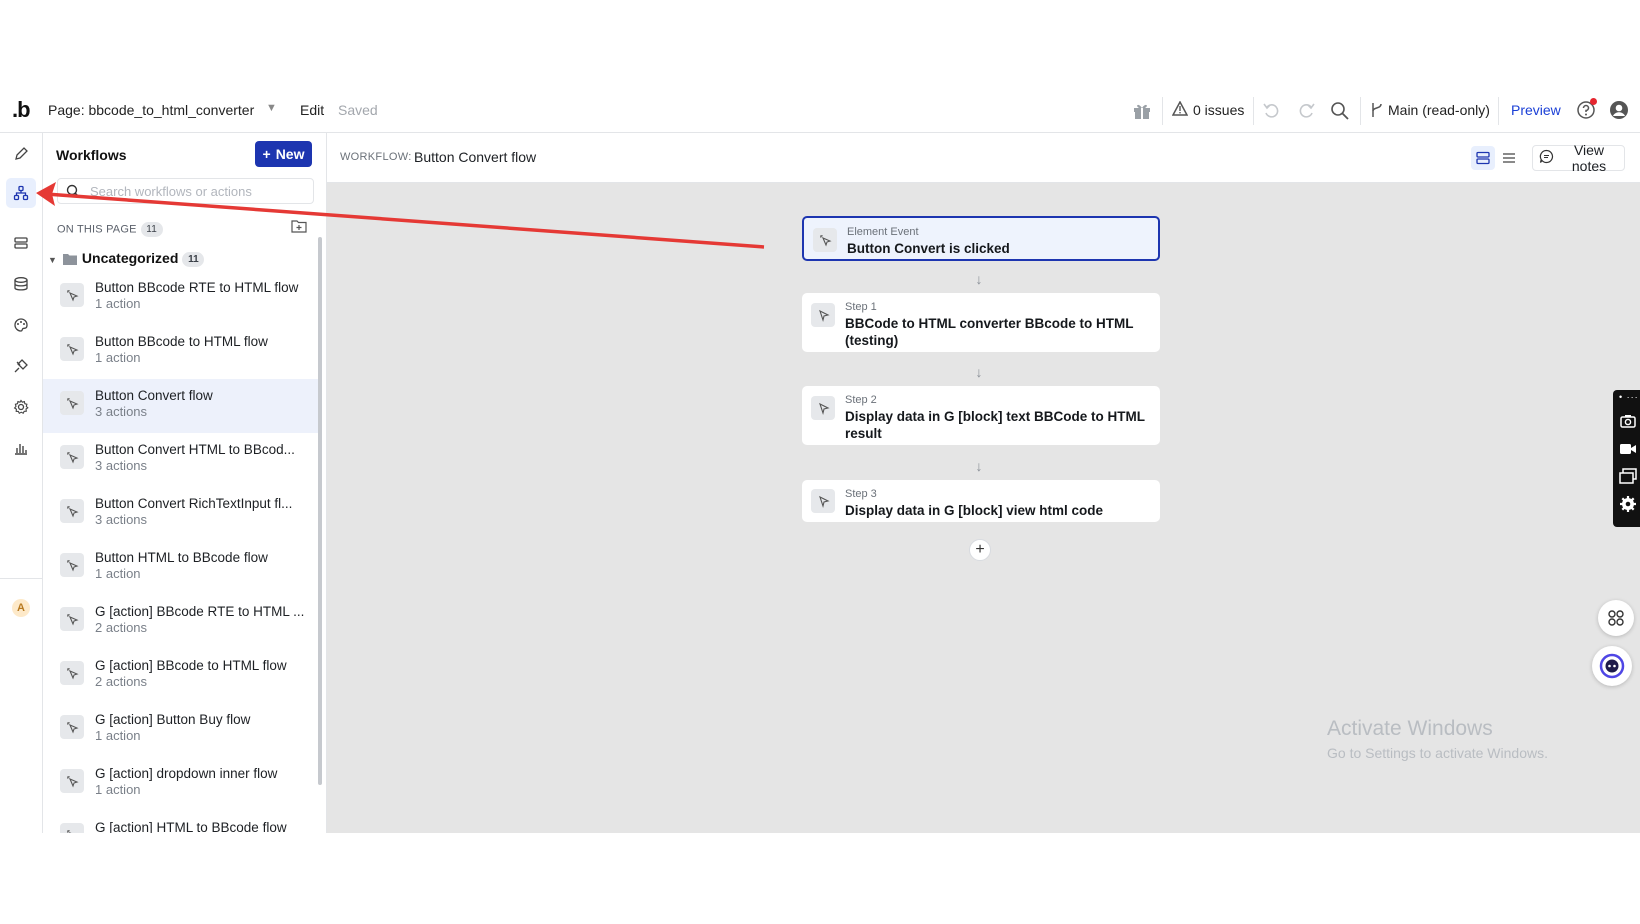 Image resolution: width=1640 pixels, height=924 pixels. What do you see at coordinates (290, 154) in the screenshot?
I see `new-button-label: New` at bounding box center [290, 154].